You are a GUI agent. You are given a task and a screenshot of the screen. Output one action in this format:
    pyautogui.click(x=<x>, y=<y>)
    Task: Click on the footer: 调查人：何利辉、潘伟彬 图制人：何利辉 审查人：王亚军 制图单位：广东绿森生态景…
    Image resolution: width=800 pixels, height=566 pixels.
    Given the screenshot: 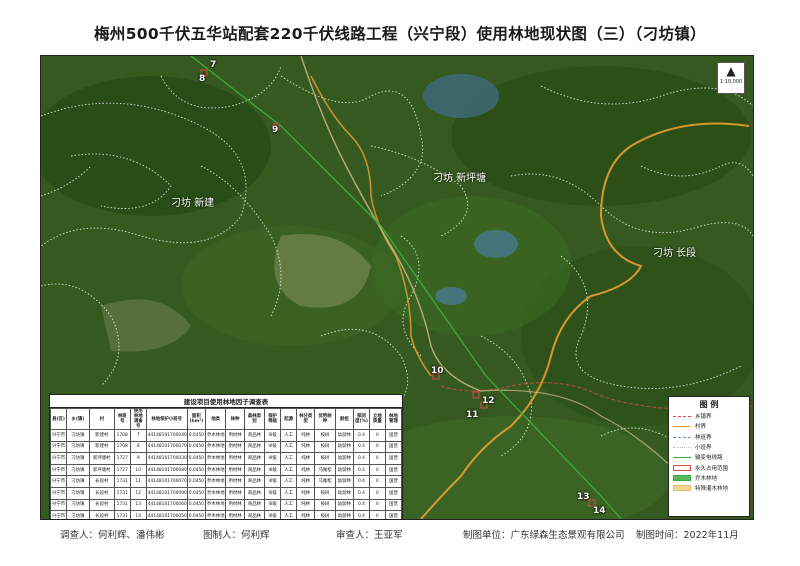 What is the action you would take?
    pyautogui.click(x=400, y=534)
    